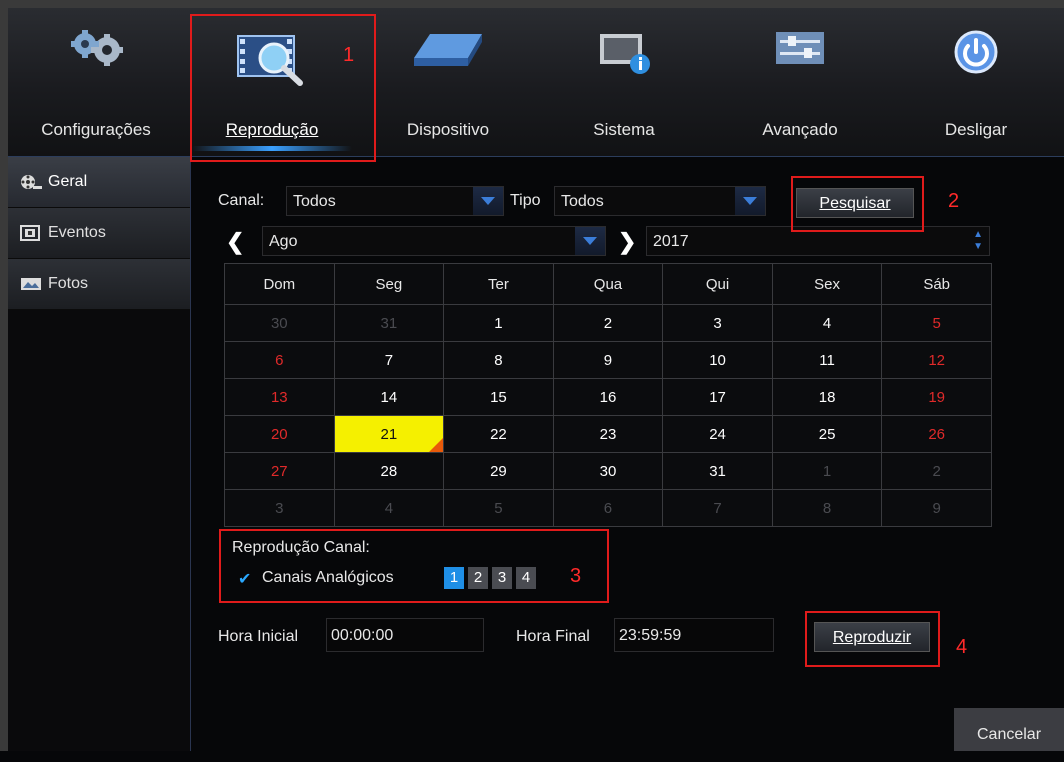 This screenshot has height=762, width=1064. Describe the element at coordinates (827, 360) in the screenshot. I see `calendar-day: 11` at that location.